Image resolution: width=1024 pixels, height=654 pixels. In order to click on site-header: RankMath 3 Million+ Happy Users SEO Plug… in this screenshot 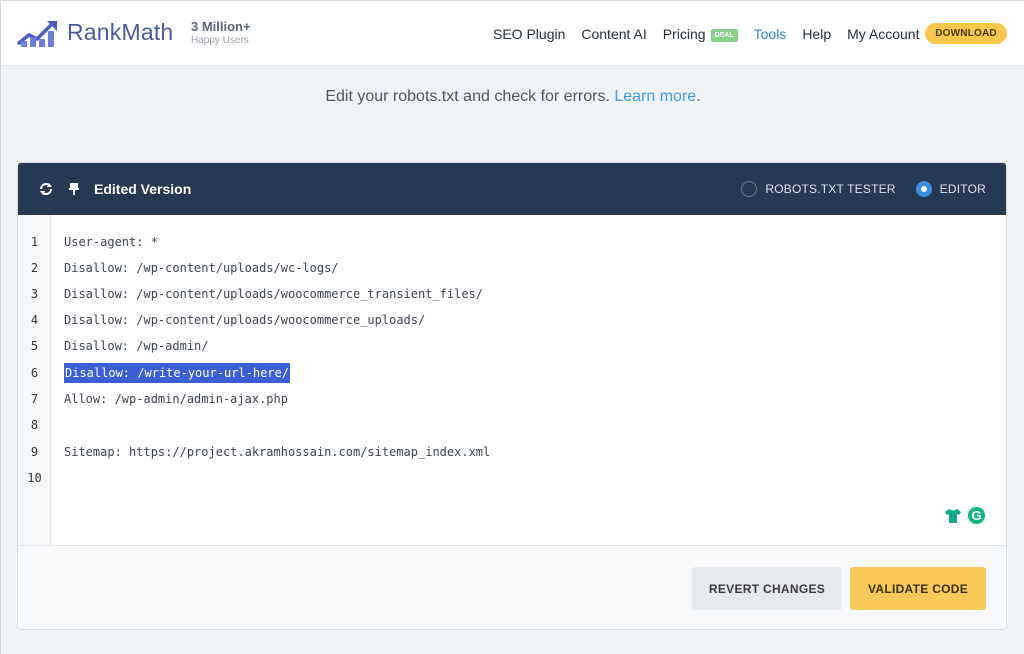, I will do `click(512, 33)`.